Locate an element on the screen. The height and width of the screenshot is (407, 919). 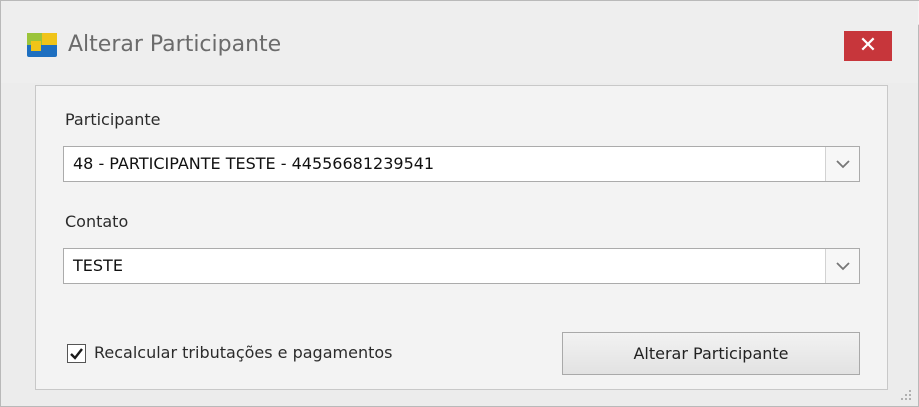
resize-grip-icon is located at coordinates (905, 394).